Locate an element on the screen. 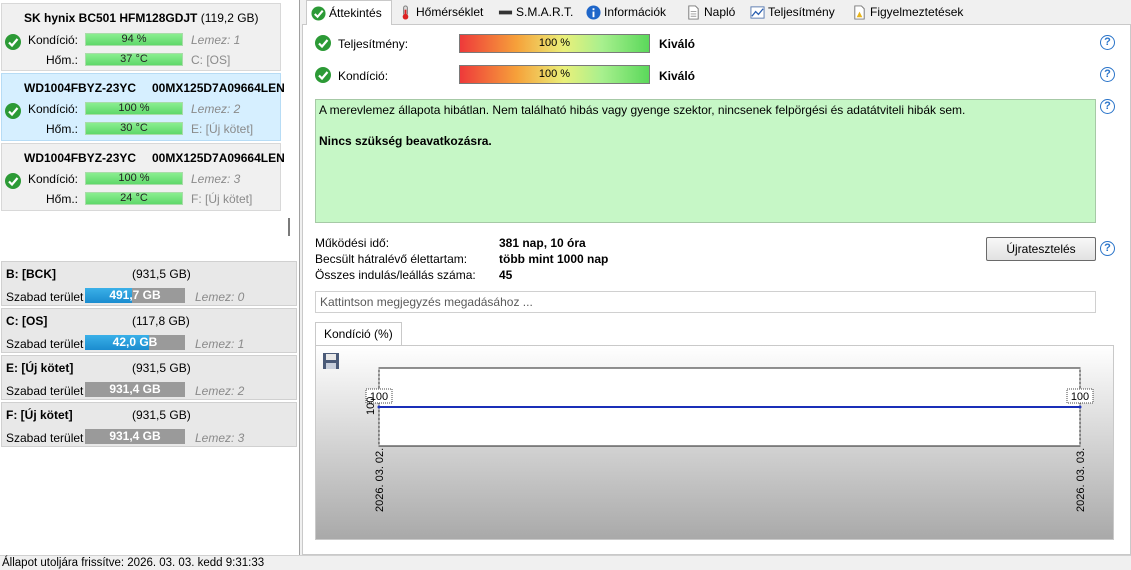  tab-temperature: Hőmérséklet is located at coordinates (438, 13).